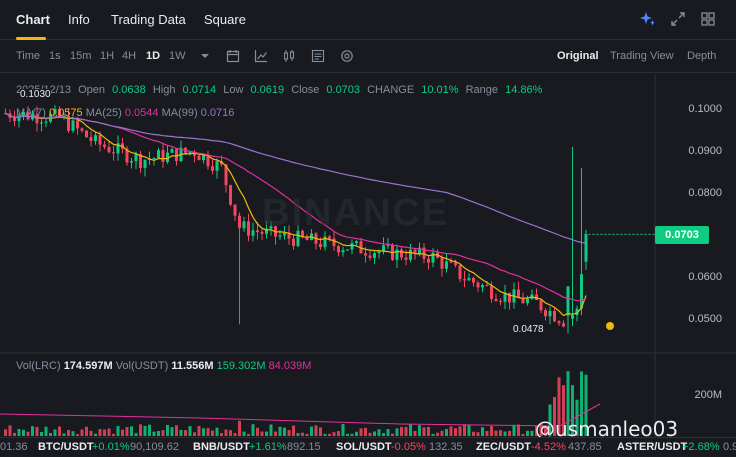 The image size is (736, 457). I want to click on timeframe-1s: 1s, so click(55, 56).